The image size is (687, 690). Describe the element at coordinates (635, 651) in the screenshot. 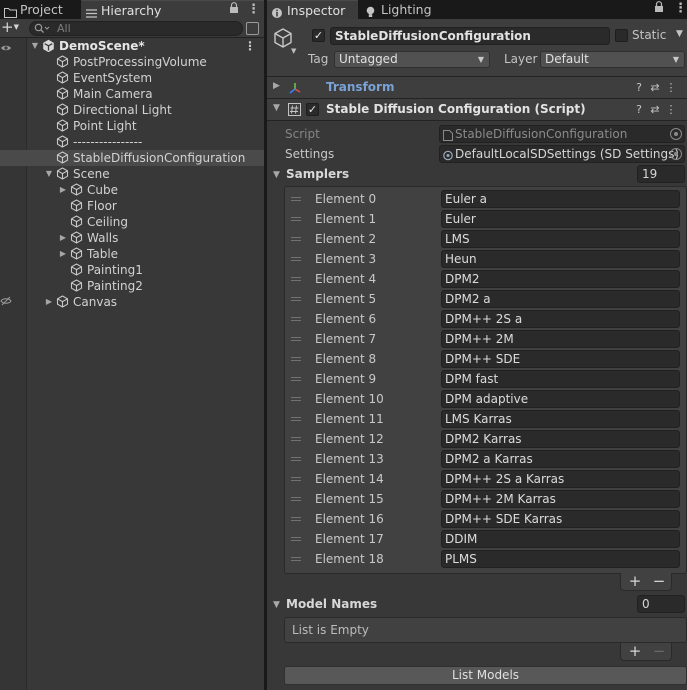

I see `model-names-add-button: +` at that location.